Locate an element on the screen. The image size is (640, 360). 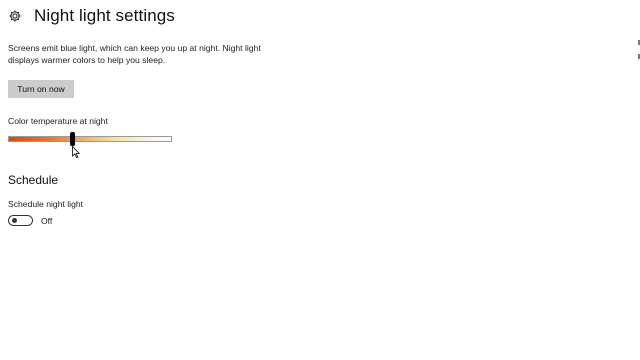
slider-track is located at coordinates (90, 139).